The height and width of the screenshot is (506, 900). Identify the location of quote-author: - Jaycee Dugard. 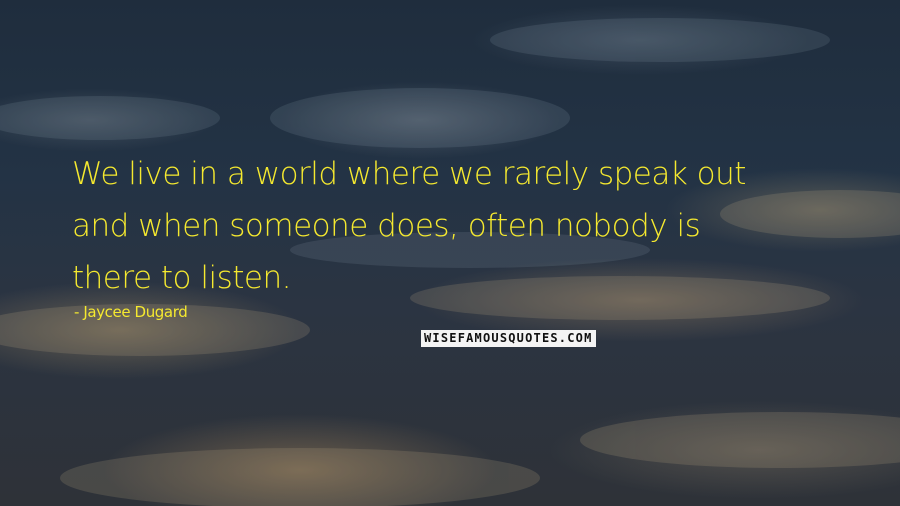
(131, 312).